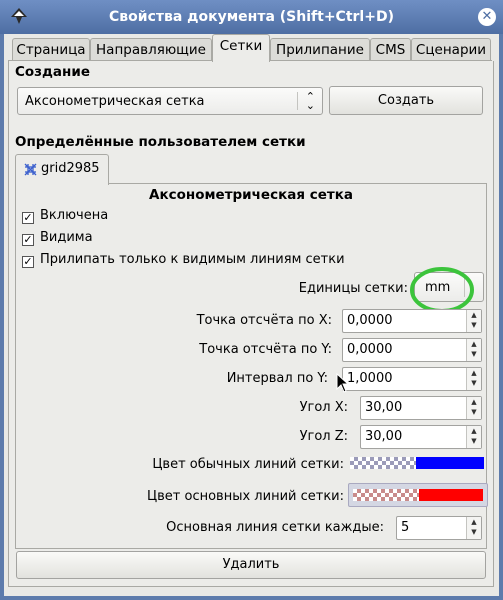 The width and height of the screenshot is (503, 600). I want to click on major-color-swatch-wrap, so click(418, 495).